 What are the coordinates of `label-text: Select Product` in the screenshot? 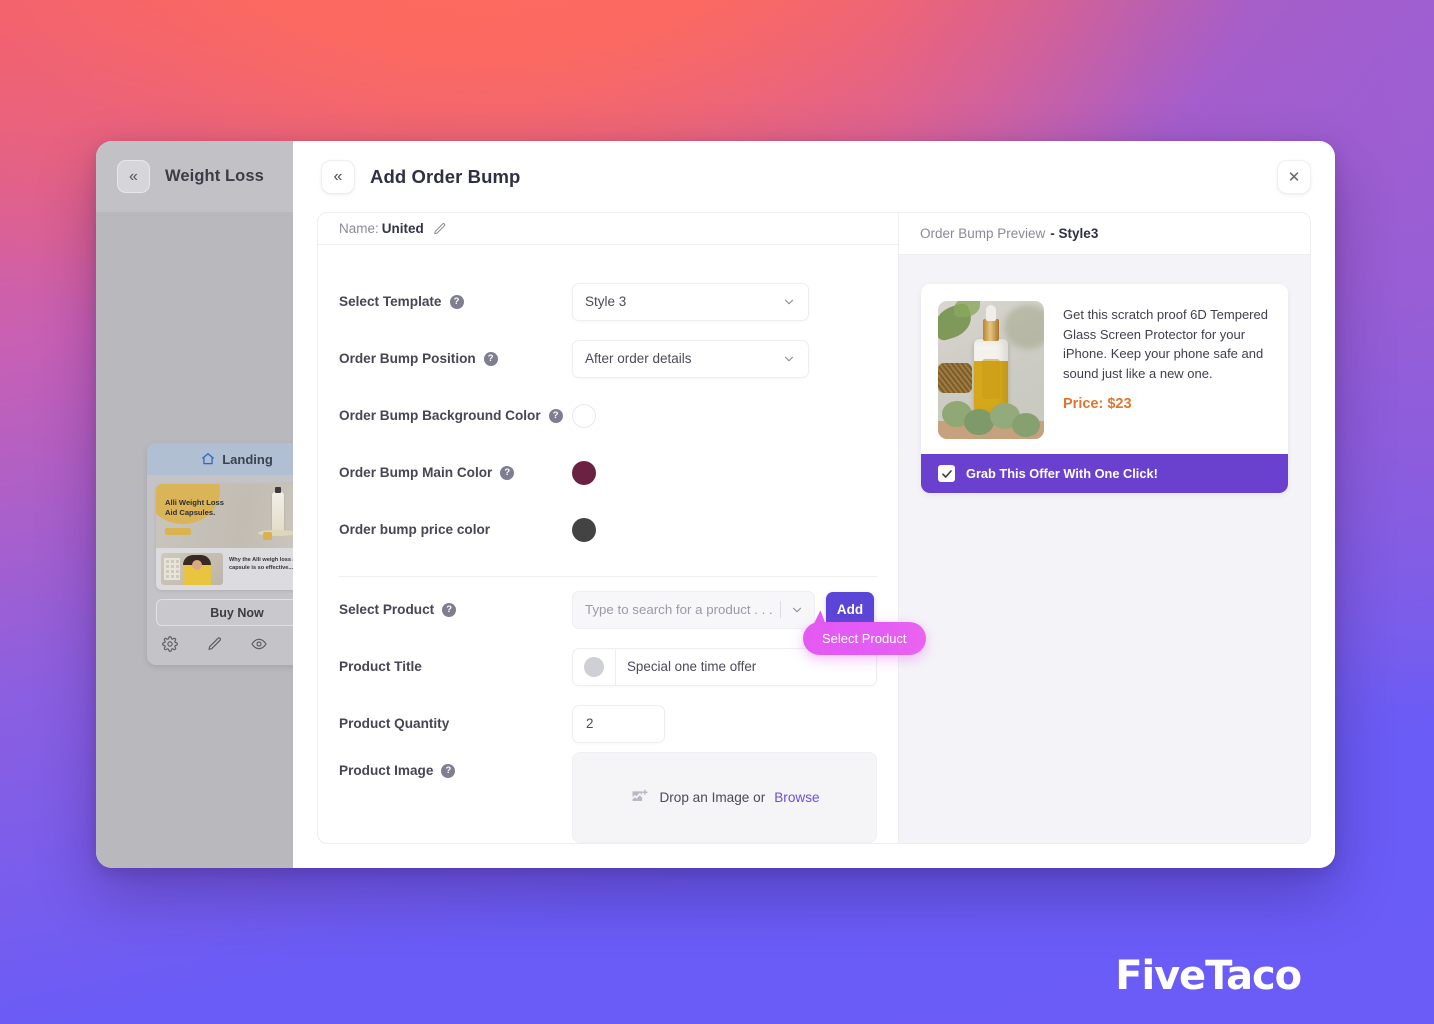 It's located at (387, 609).